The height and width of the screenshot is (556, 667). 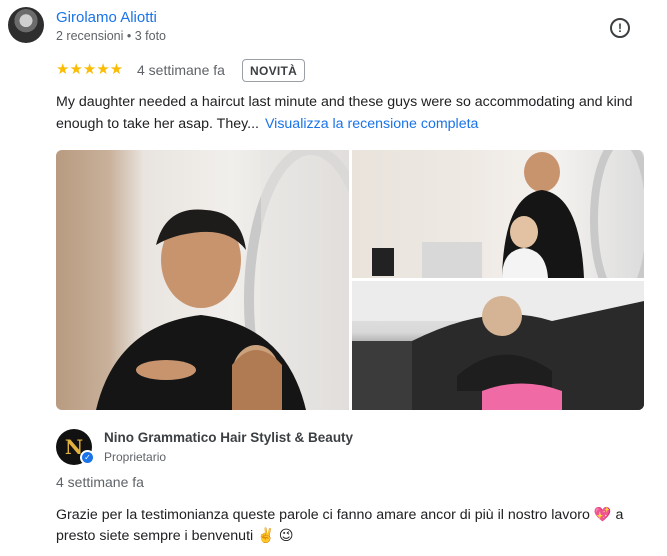 What do you see at coordinates (135, 457) in the screenshot?
I see `owner-role: Proprietario` at bounding box center [135, 457].